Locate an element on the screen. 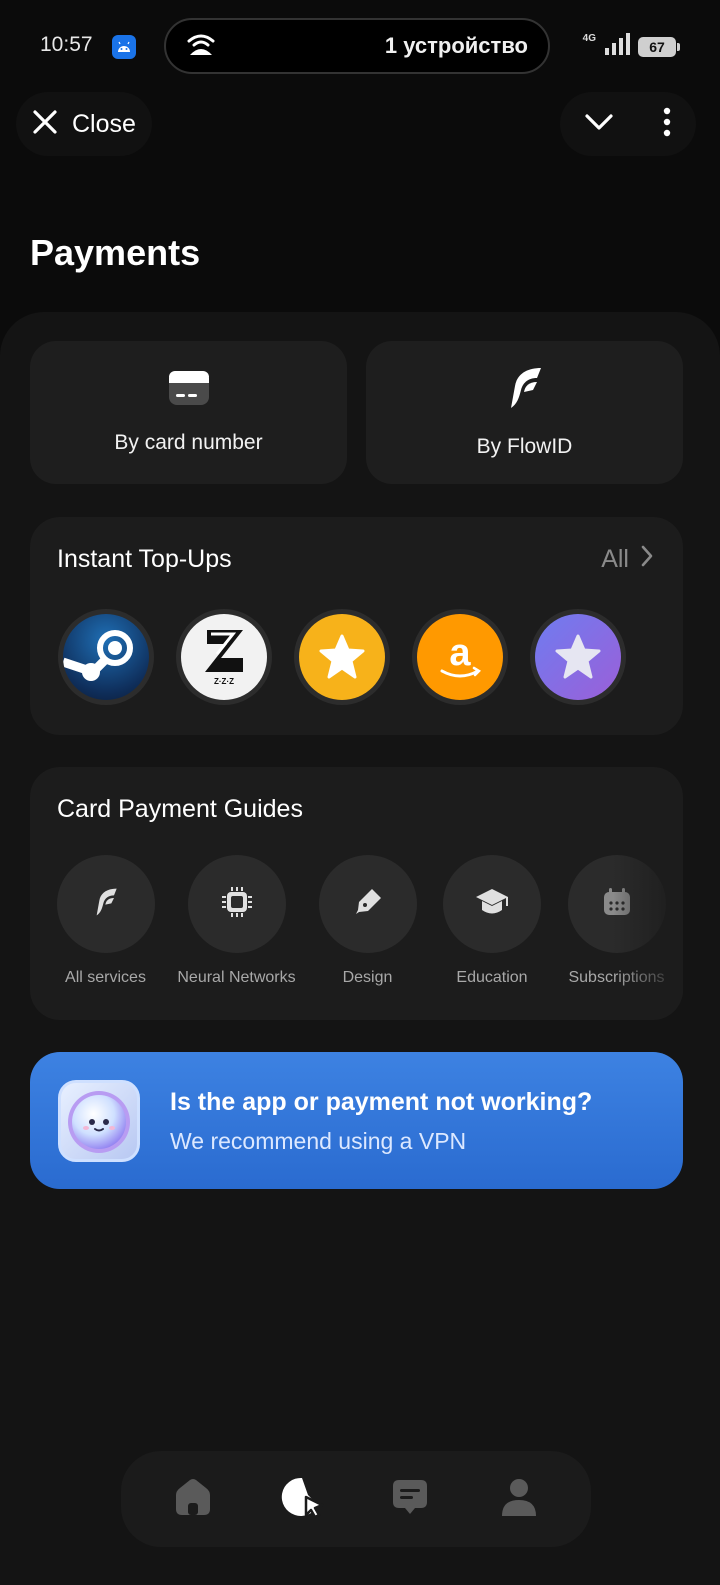 The width and height of the screenshot is (720, 1585). close-button: Close is located at coordinates (84, 124).